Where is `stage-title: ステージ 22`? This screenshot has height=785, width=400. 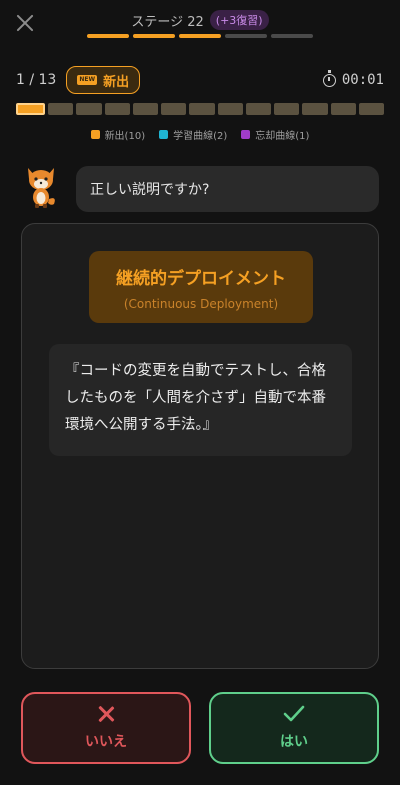 stage-title: ステージ 22 is located at coordinates (167, 22).